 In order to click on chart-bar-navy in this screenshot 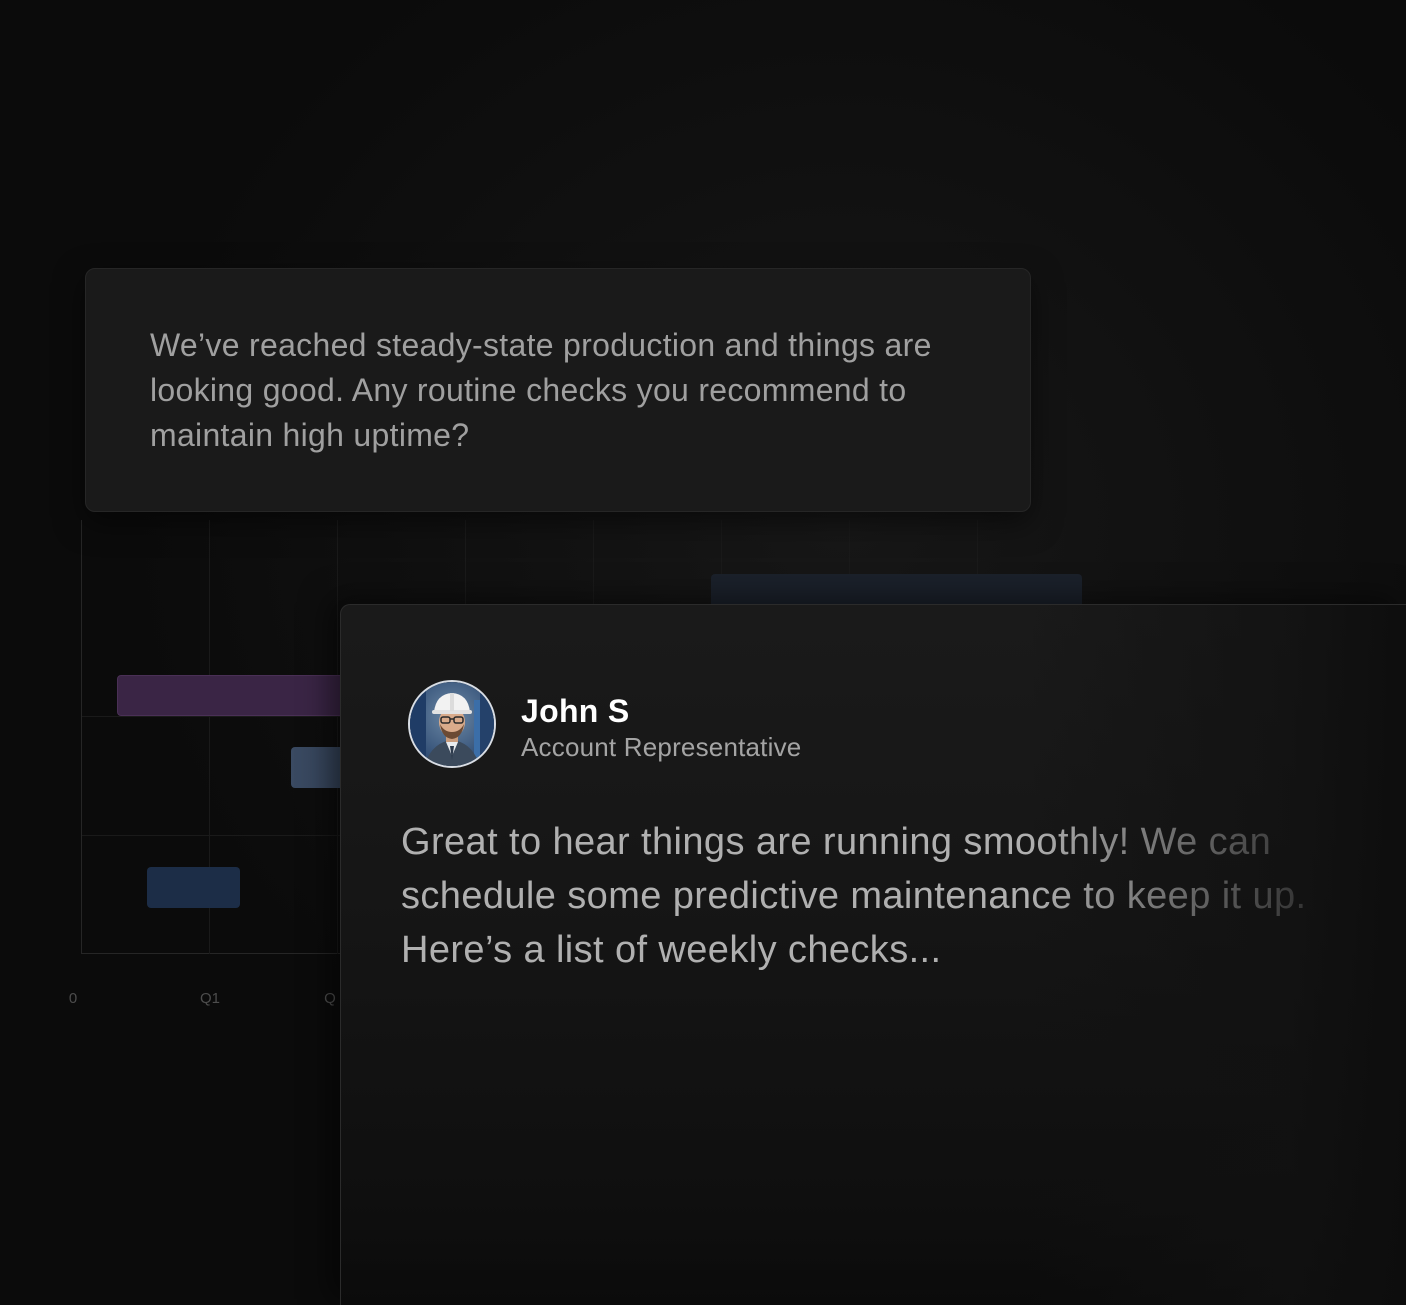, I will do `click(193, 887)`.